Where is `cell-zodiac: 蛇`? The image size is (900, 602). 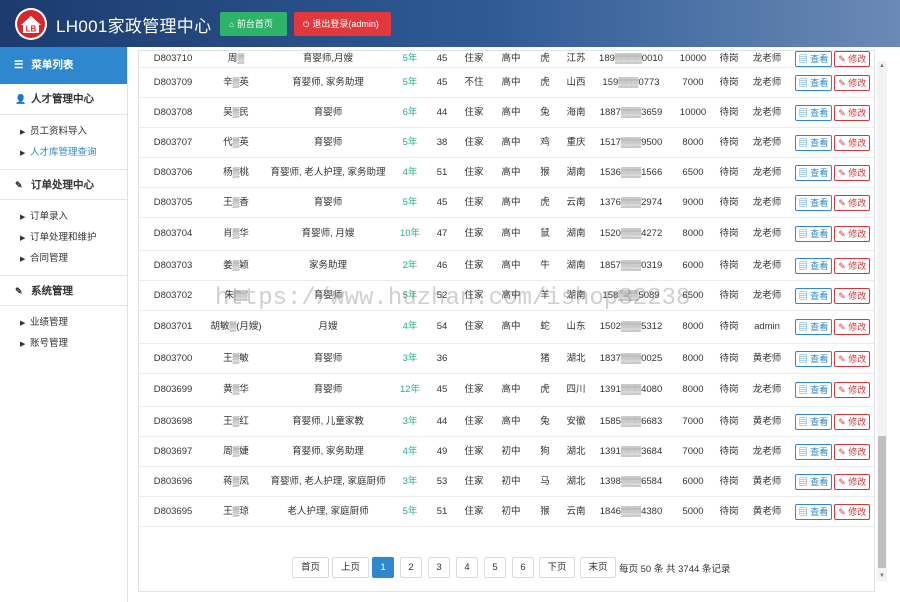
cell-zodiac: 蛇 is located at coordinates (545, 327).